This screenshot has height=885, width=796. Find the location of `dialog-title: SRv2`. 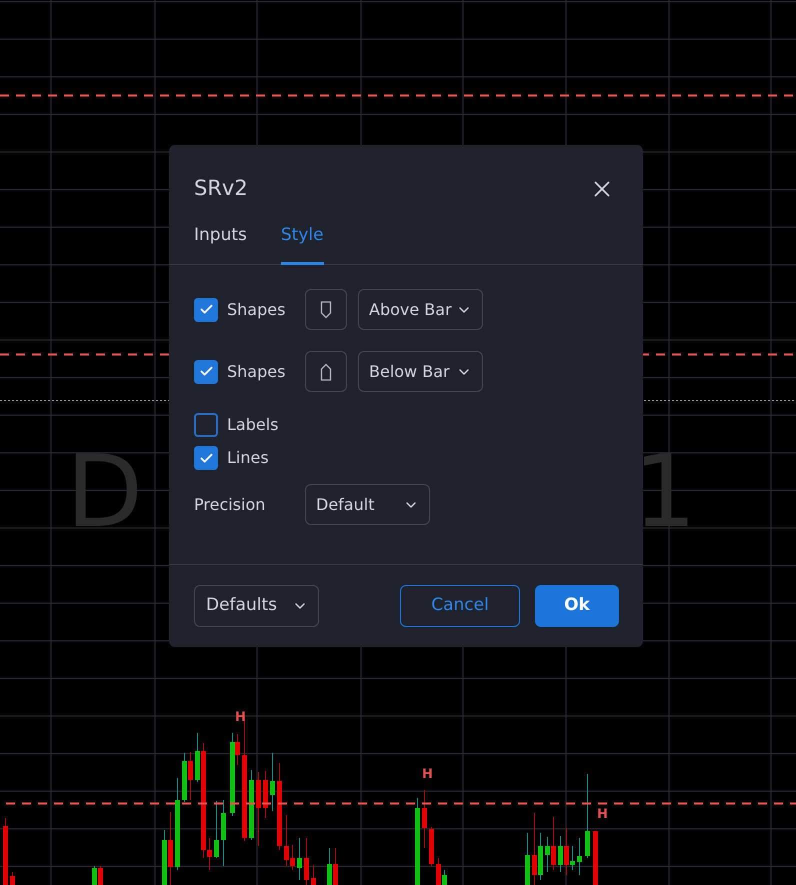

dialog-title: SRv2 is located at coordinates (221, 188).